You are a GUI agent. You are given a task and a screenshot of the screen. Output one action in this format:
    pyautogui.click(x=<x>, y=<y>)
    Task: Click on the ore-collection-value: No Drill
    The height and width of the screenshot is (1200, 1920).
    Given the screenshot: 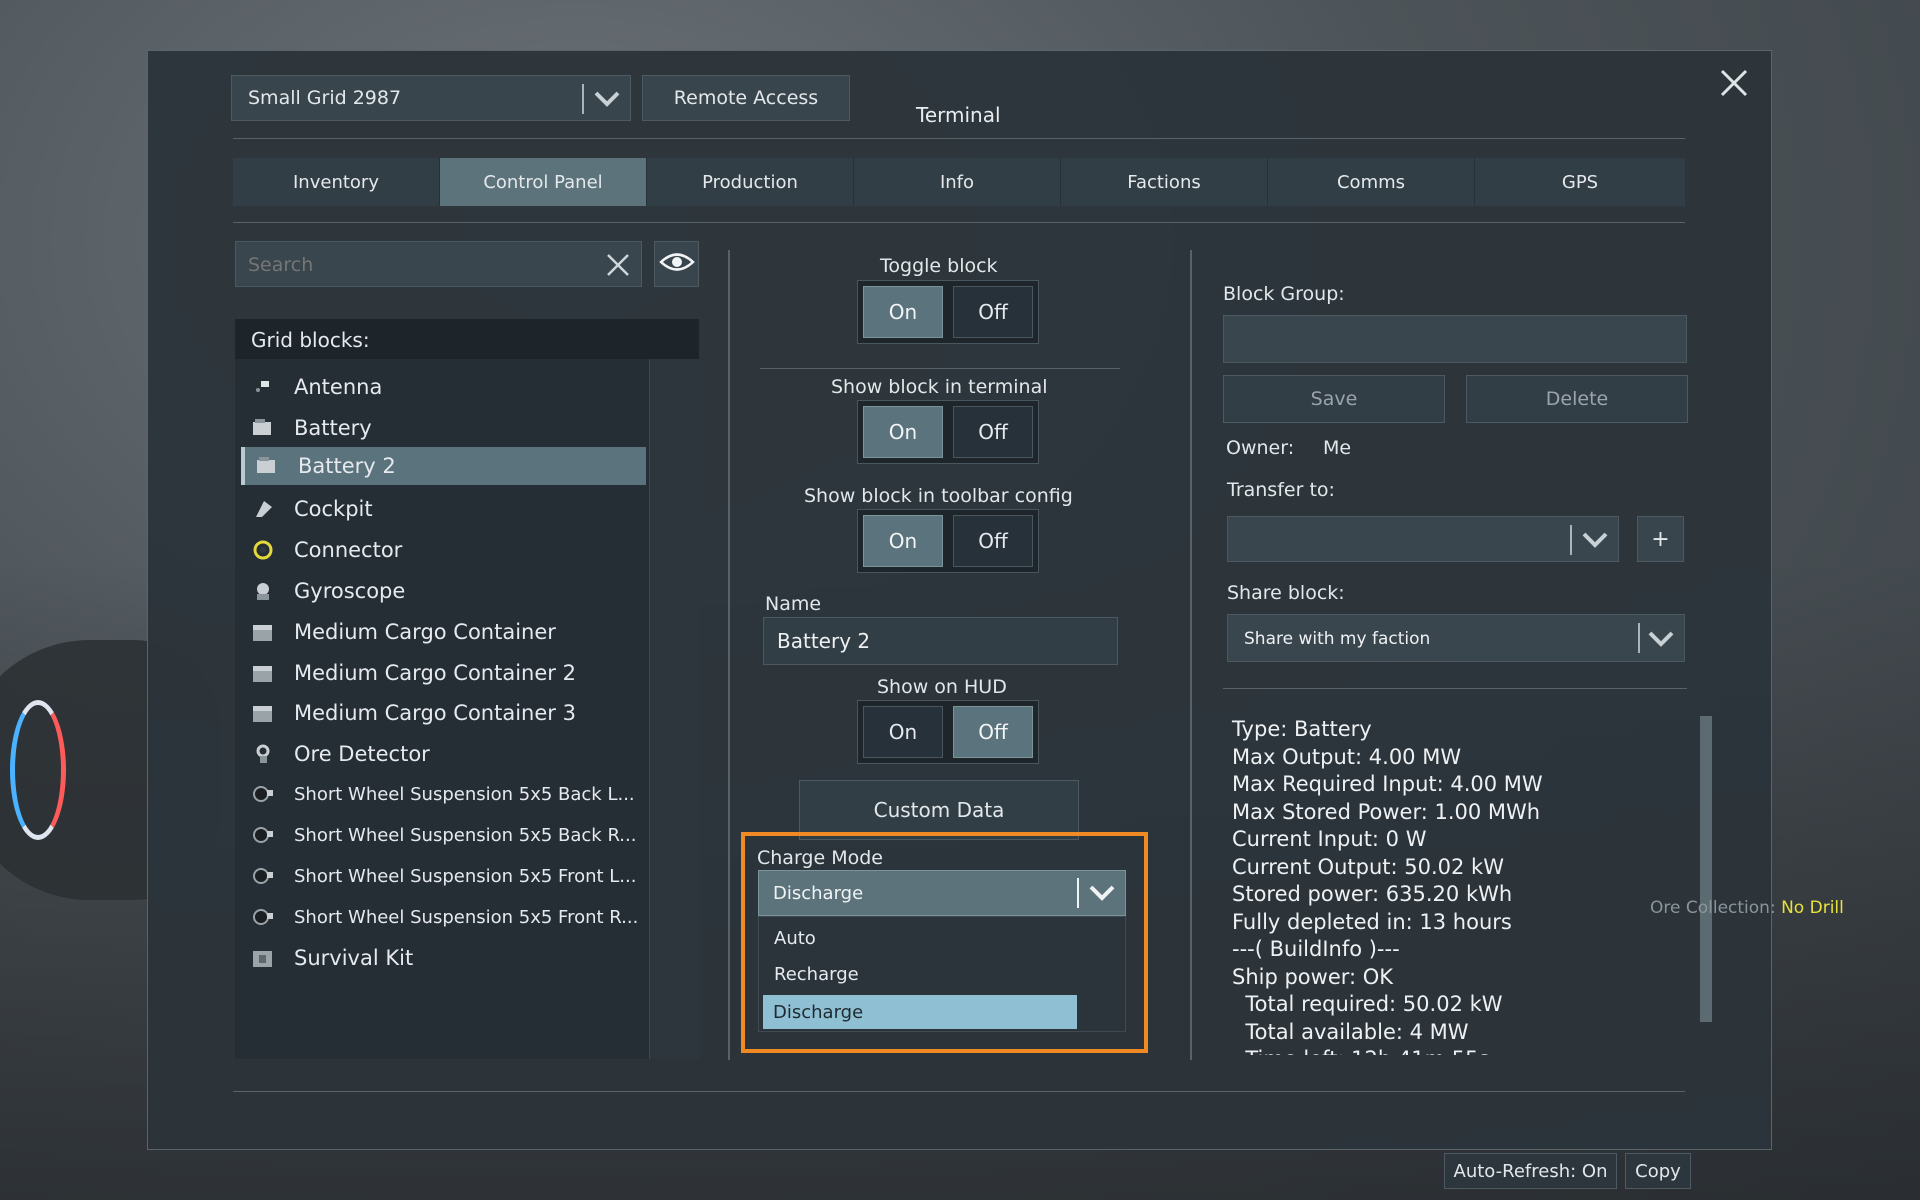 What is the action you would take?
    pyautogui.click(x=1812, y=908)
    